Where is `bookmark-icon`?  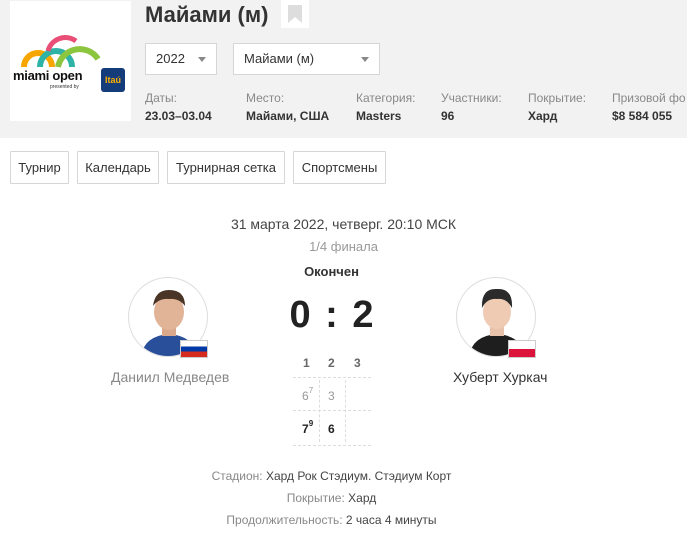 bookmark-icon is located at coordinates (295, 14).